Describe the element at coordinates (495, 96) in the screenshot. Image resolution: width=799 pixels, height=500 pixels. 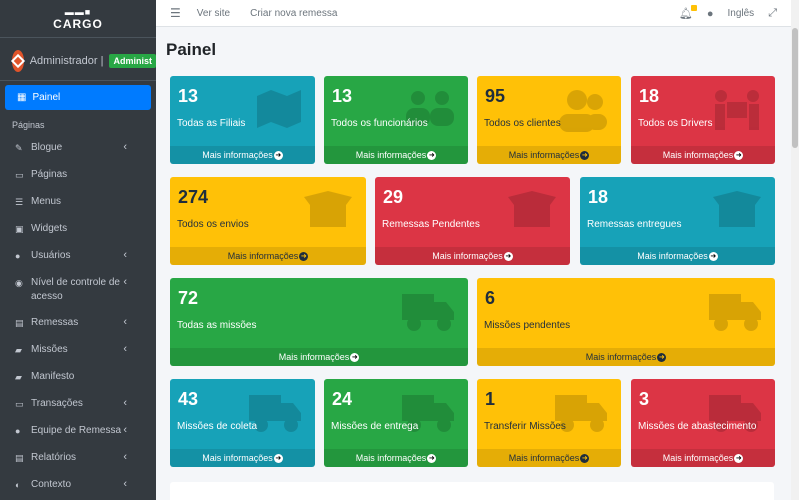
I see `stat-value: 95` at that location.